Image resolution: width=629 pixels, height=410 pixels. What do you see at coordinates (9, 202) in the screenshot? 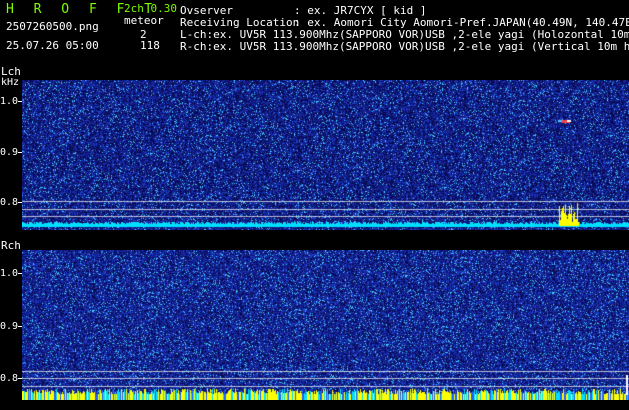
I see `lch-ylabel-3: 0.8` at bounding box center [9, 202].